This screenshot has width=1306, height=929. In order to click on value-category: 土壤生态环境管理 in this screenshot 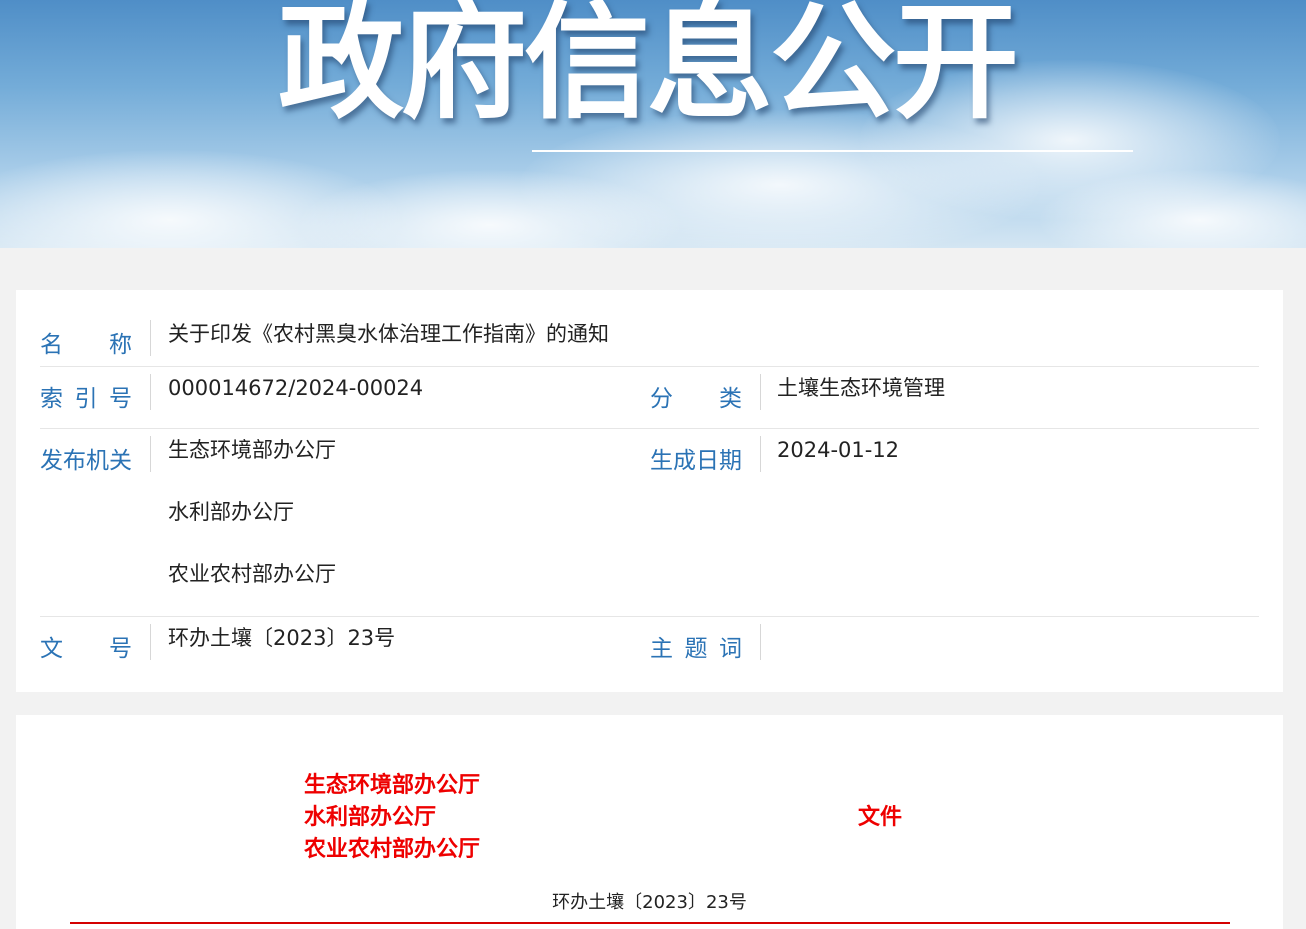, I will do `click(861, 388)`.